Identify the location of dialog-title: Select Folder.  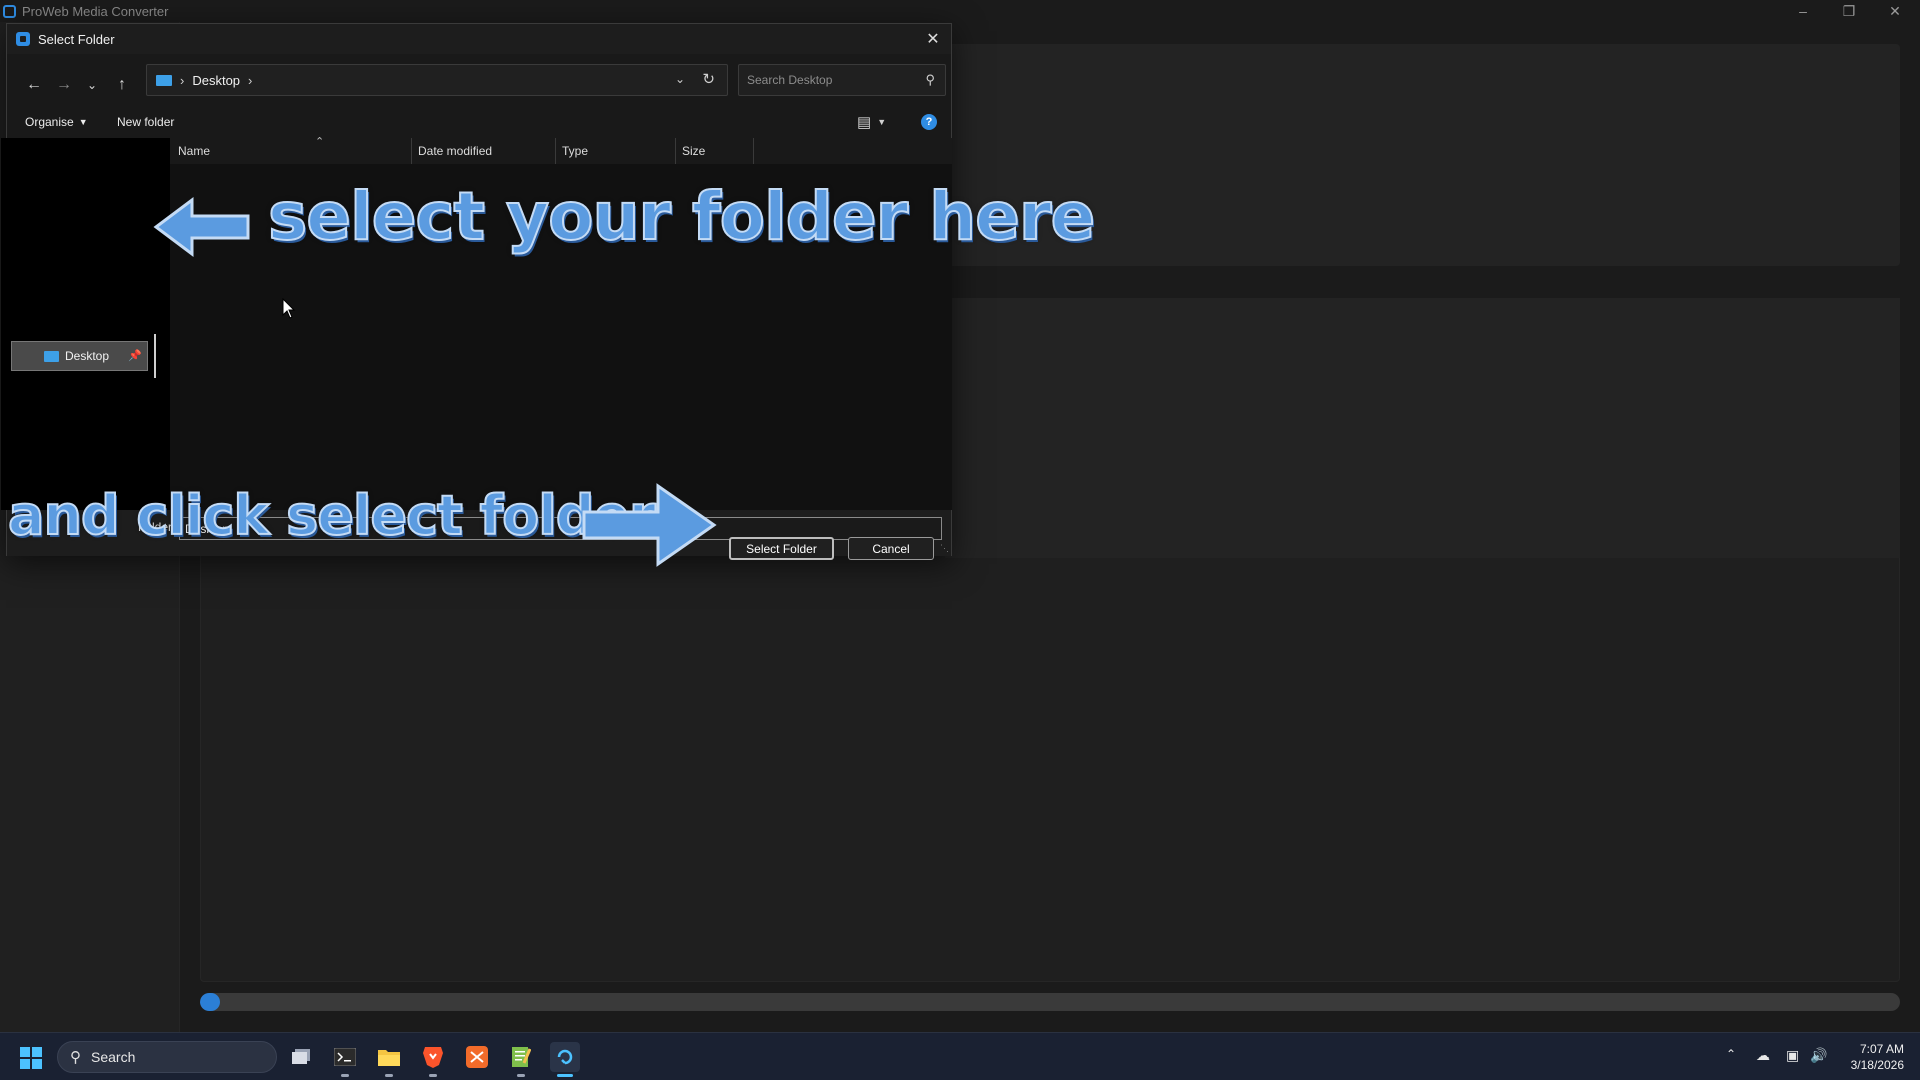
(76, 39).